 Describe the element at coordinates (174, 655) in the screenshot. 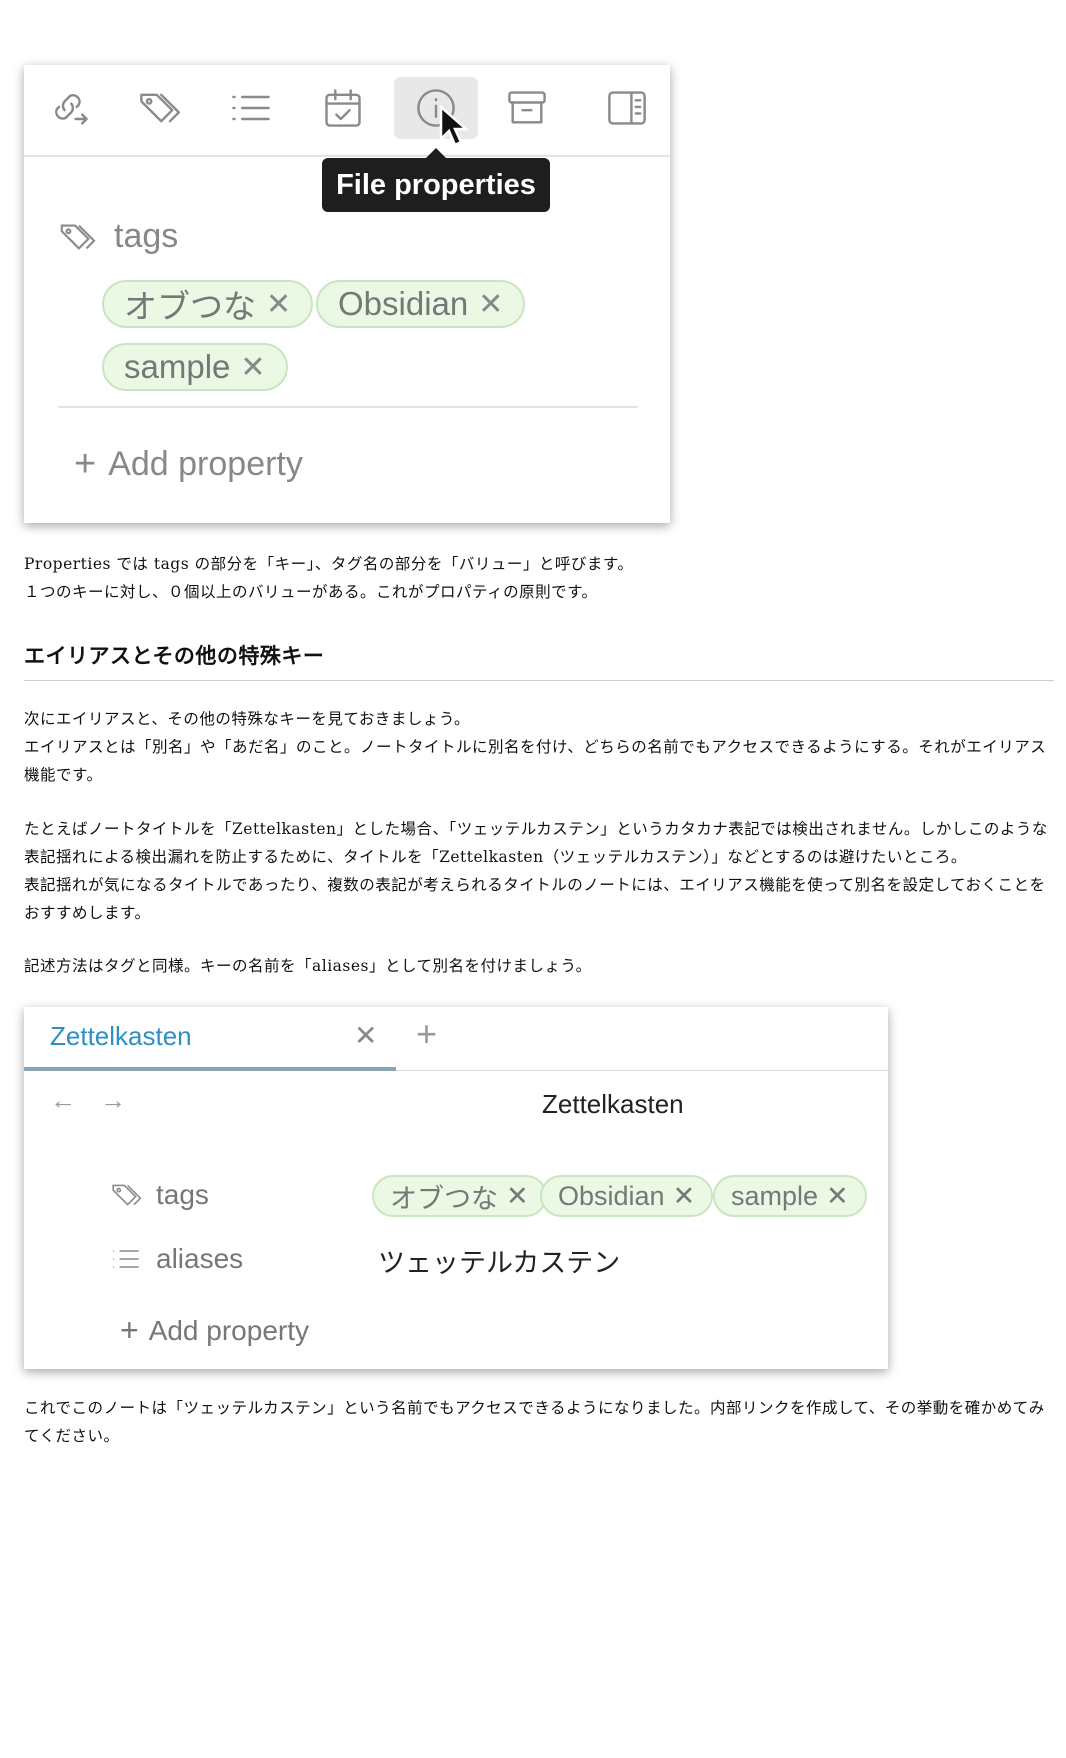

I see `section-heading: エイリアスとその他の特殊キー` at that location.